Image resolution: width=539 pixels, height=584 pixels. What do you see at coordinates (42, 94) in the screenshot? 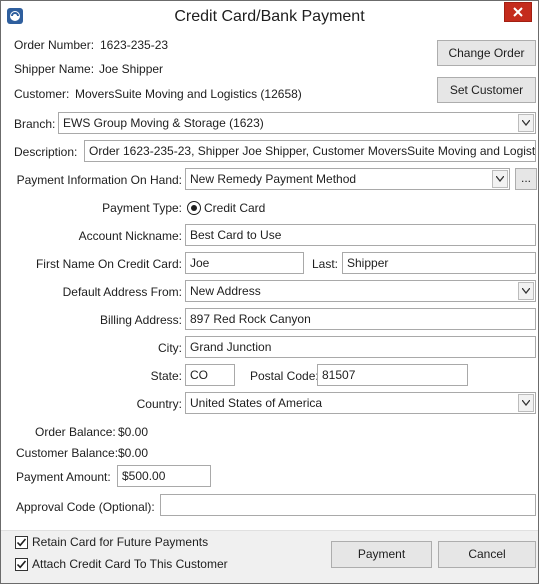
I see `customer-label: Customer:` at bounding box center [42, 94].